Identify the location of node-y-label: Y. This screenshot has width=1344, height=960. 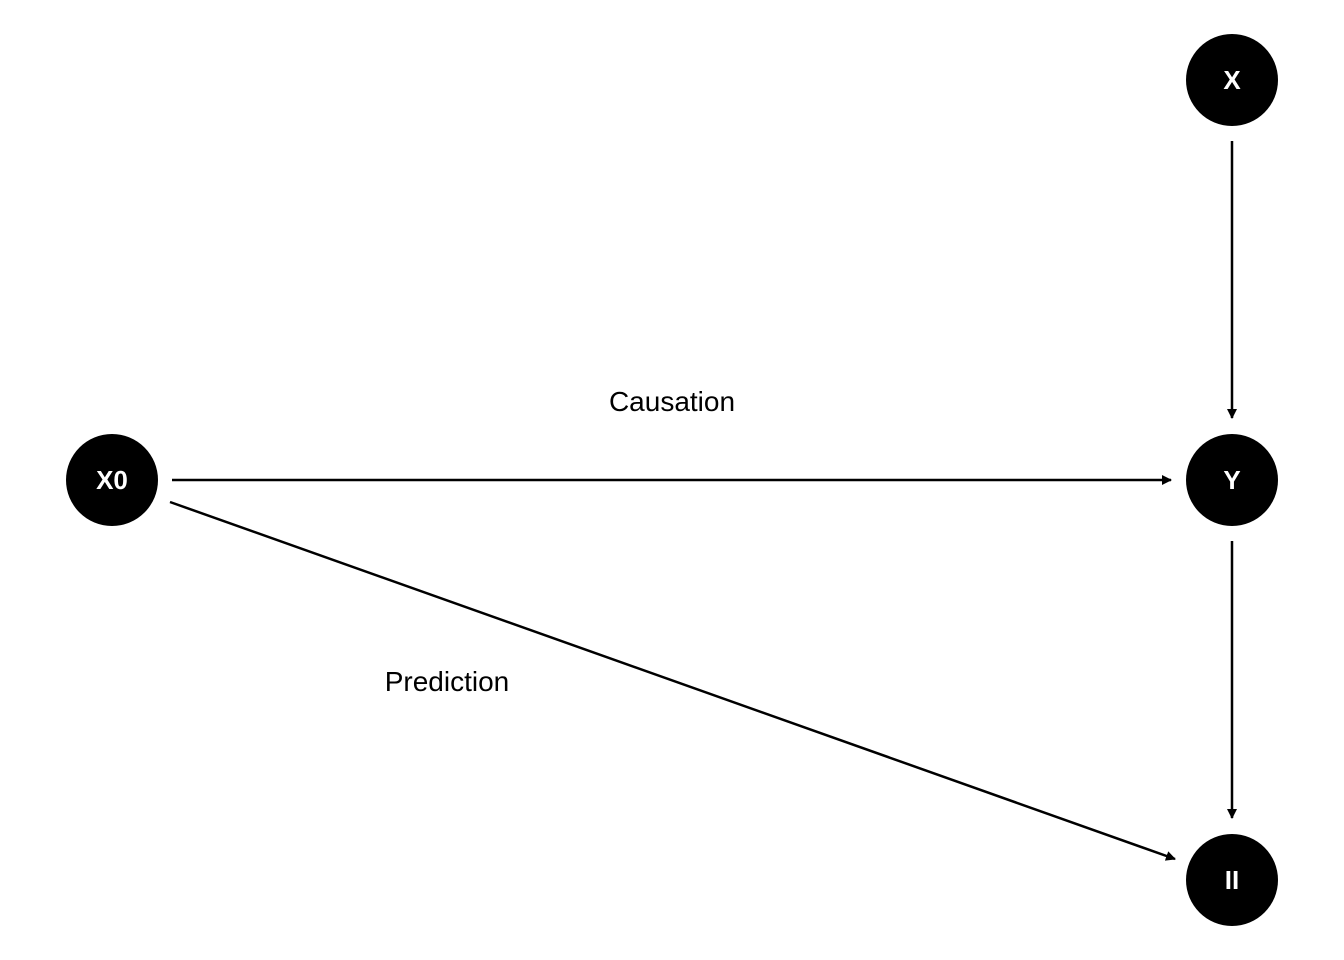
(1231, 480).